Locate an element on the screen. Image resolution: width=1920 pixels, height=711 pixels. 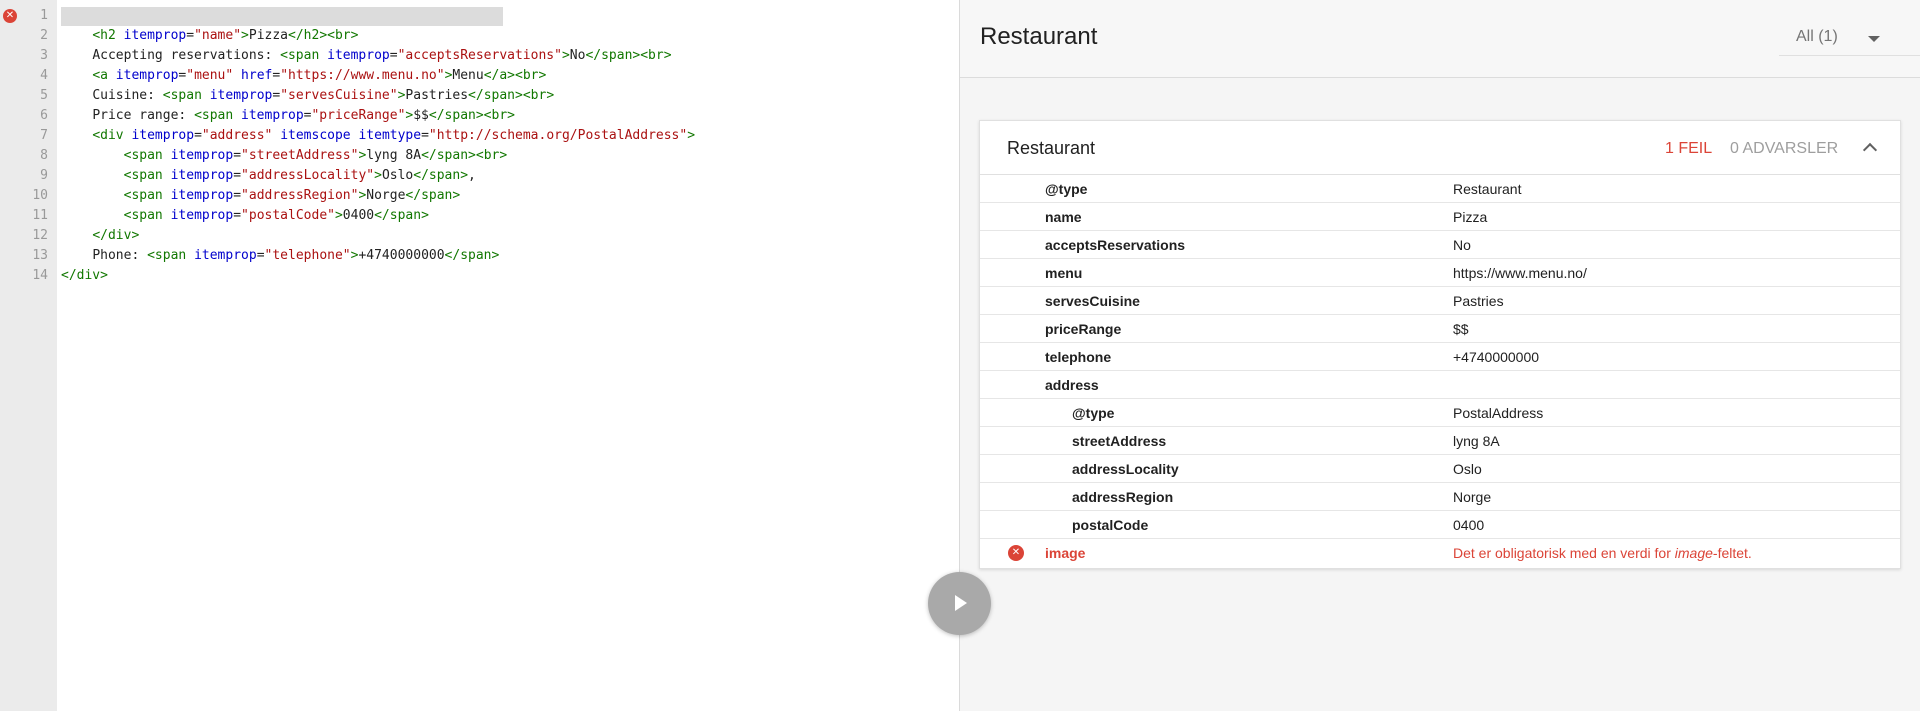
error-marker-icon: ✕ is located at coordinates (10, 16).